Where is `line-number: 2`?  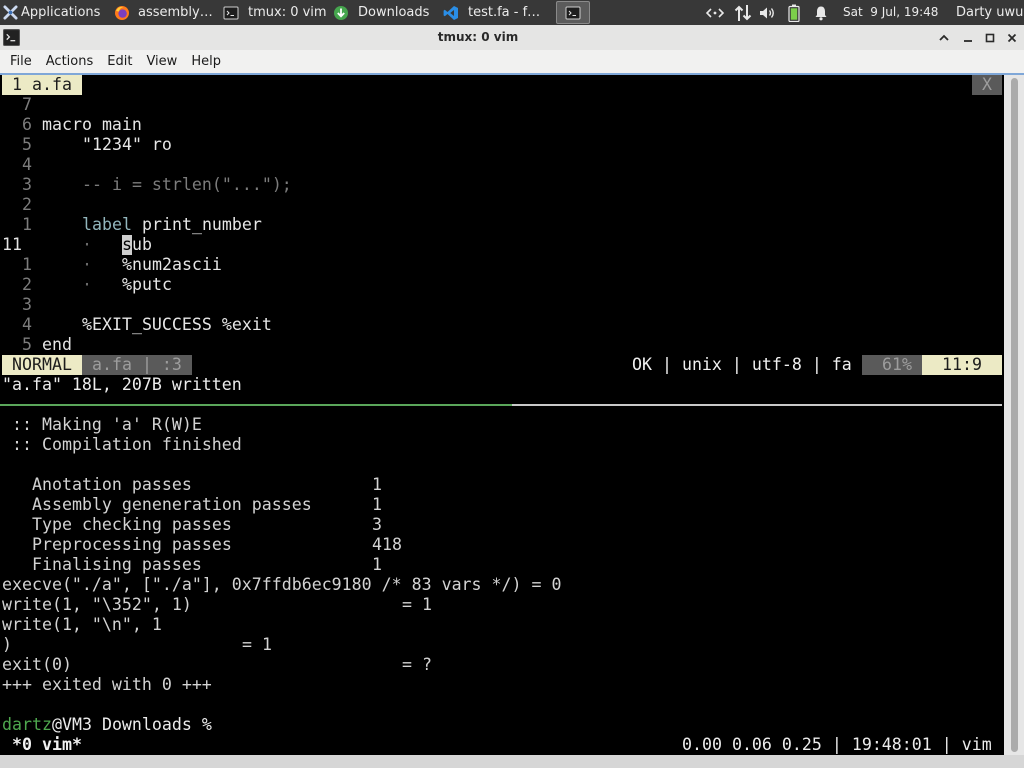 line-number: 2 is located at coordinates (27, 204).